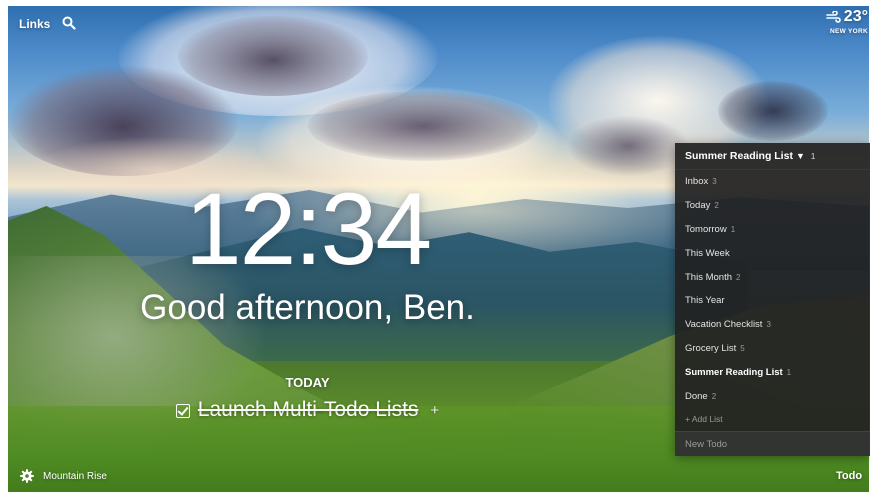 This screenshot has height=493, width=870. I want to click on gear-icon, so click(27, 476).